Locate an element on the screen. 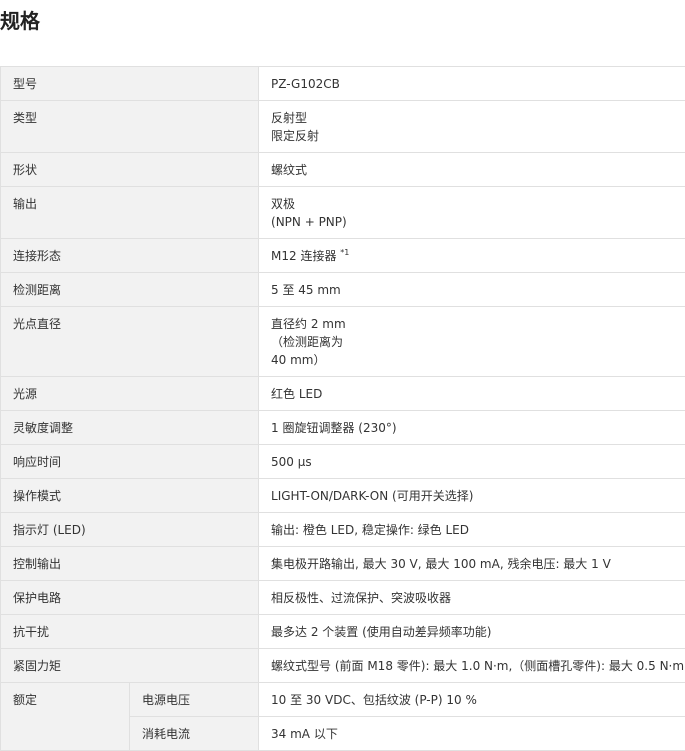 The image size is (685, 751). spec-label: 抗干扰 is located at coordinates (130, 632).